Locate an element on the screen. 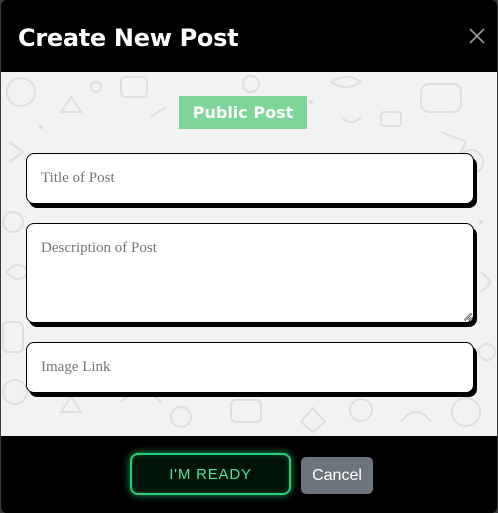 The height and width of the screenshot is (513, 498). dialog-footer: I'M READY Cancel is located at coordinates (249, 474).